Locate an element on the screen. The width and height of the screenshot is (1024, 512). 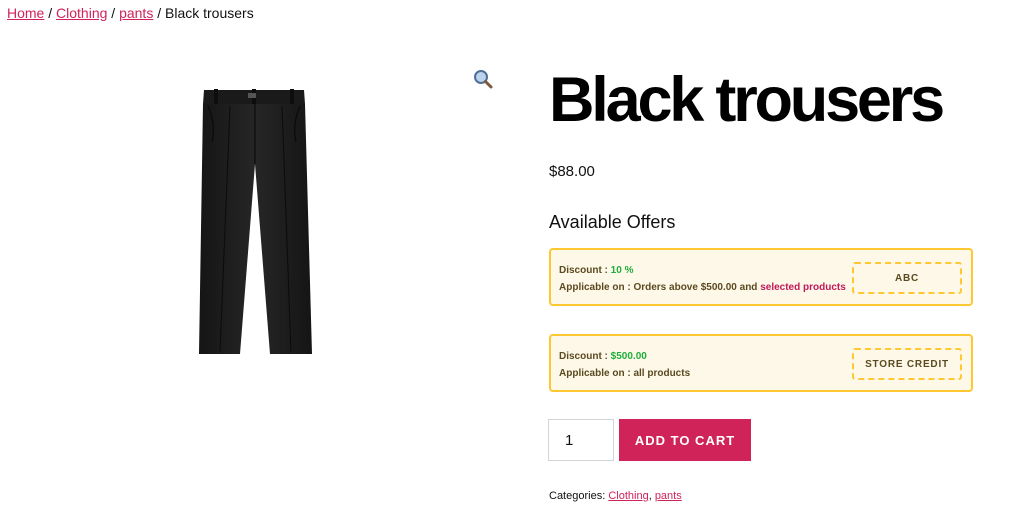
category-pants-link: pants is located at coordinates (668, 496).